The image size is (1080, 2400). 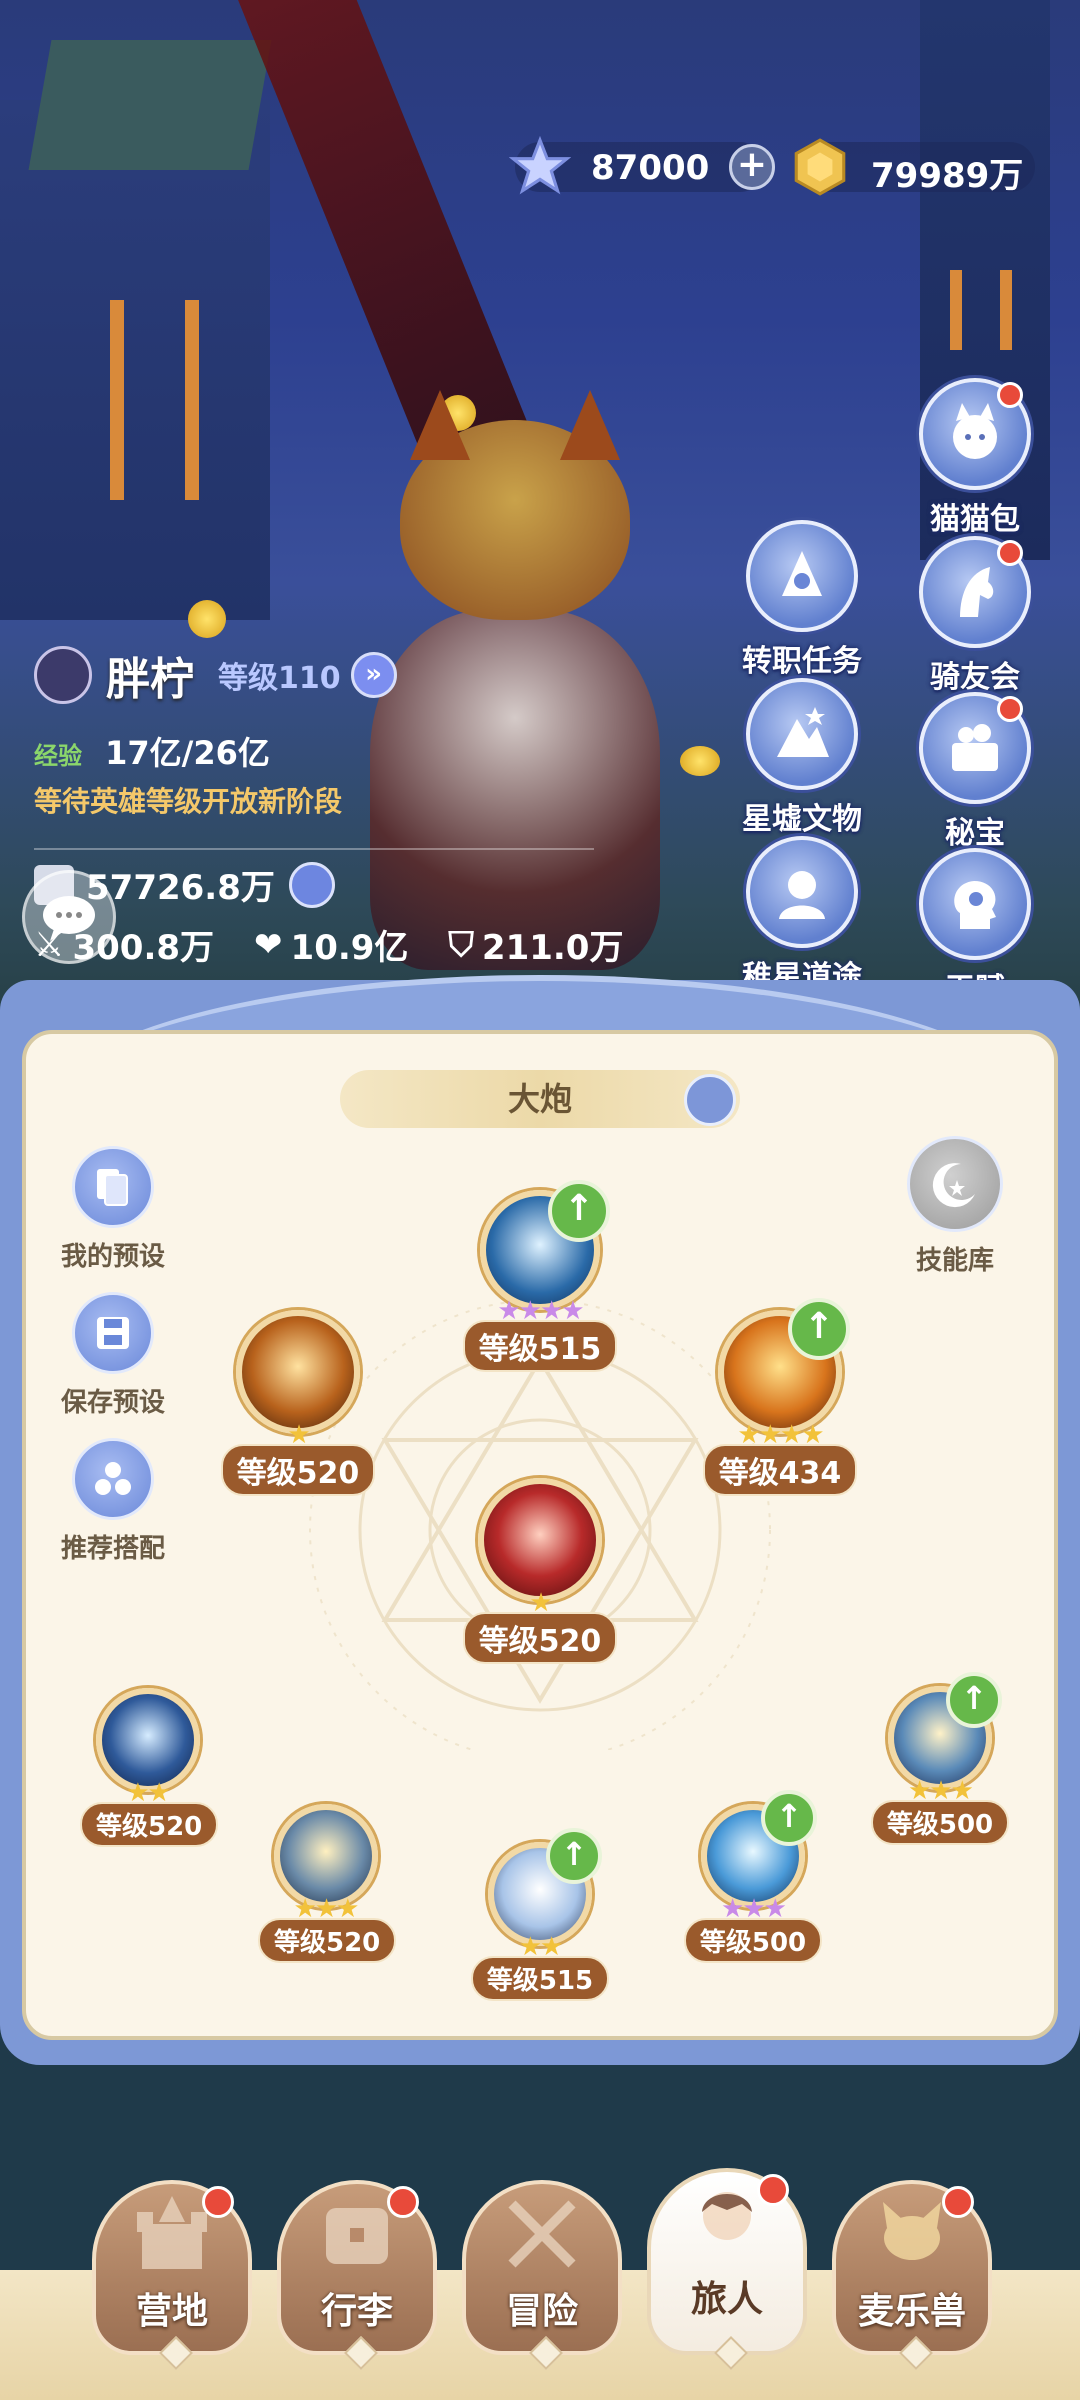 I want to click on job-change-button: 转职任务, so click(x=802, y=605).